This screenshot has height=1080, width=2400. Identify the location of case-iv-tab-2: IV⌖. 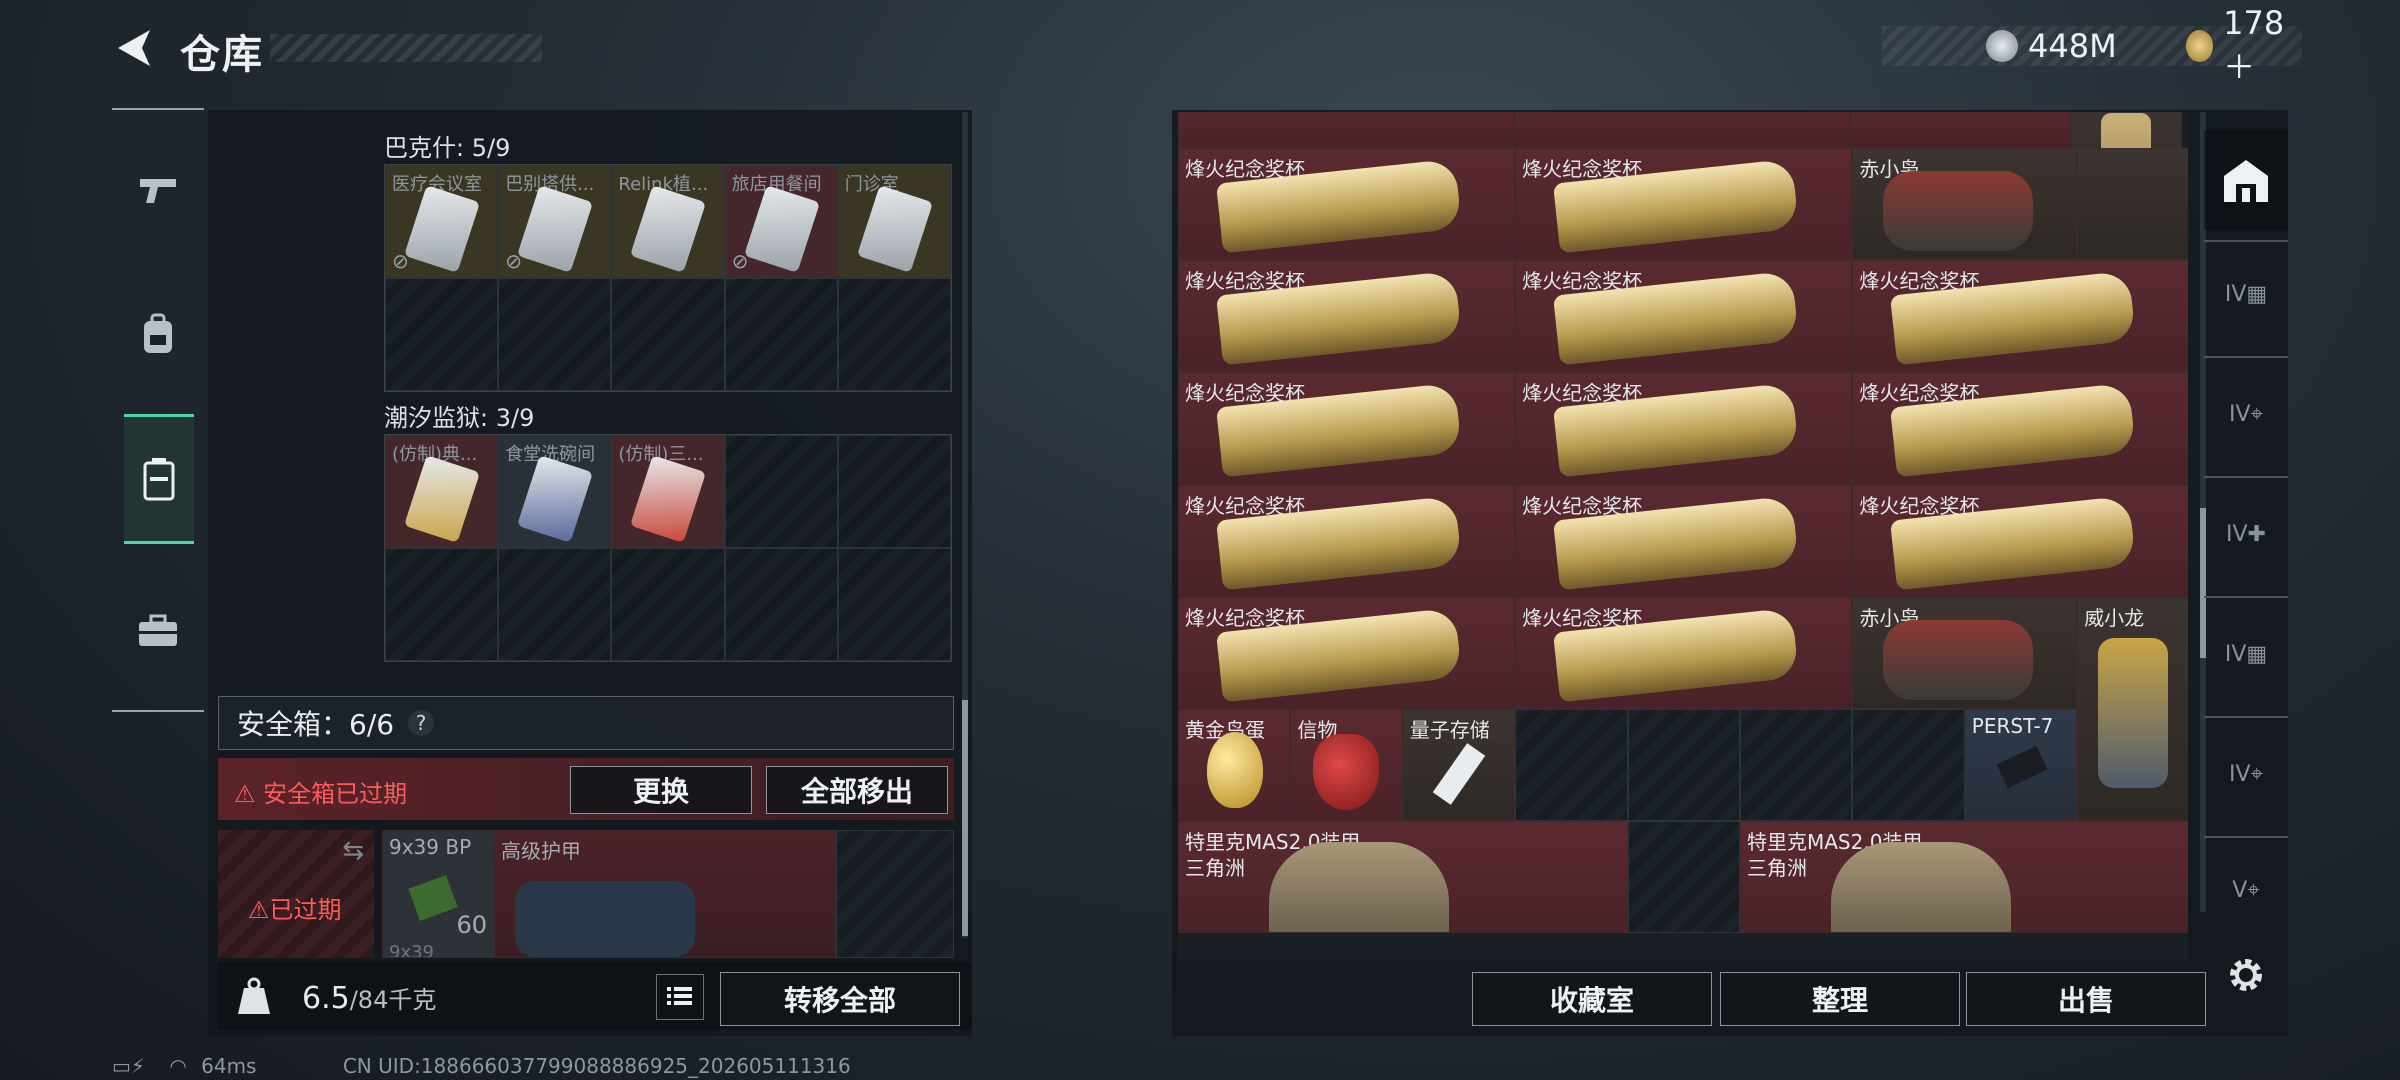
(2246, 414).